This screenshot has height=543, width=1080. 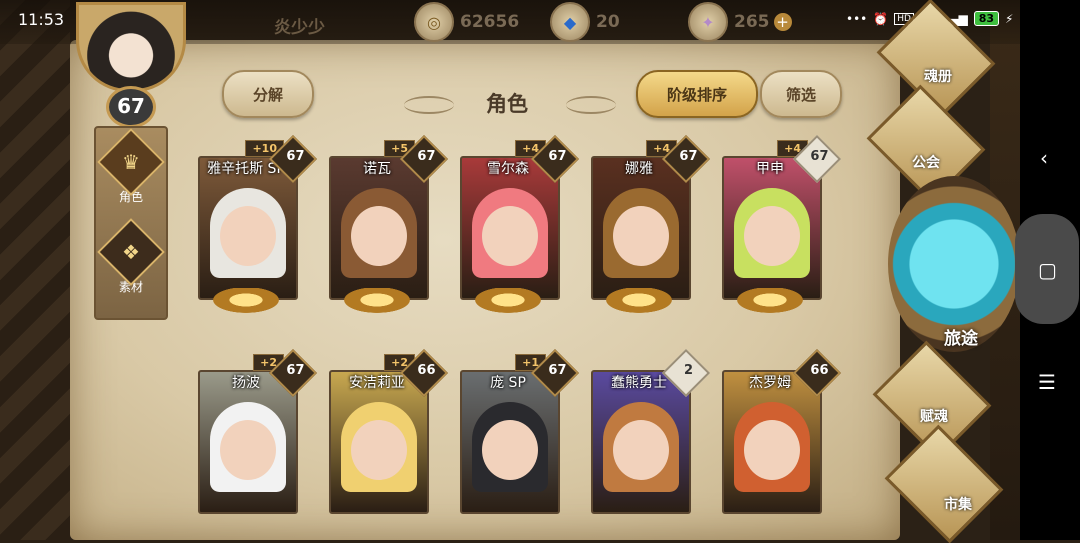 What do you see at coordinates (591, 105) in the screenshot?
I see `title-ornament-right` at bounding box center [591, 105].